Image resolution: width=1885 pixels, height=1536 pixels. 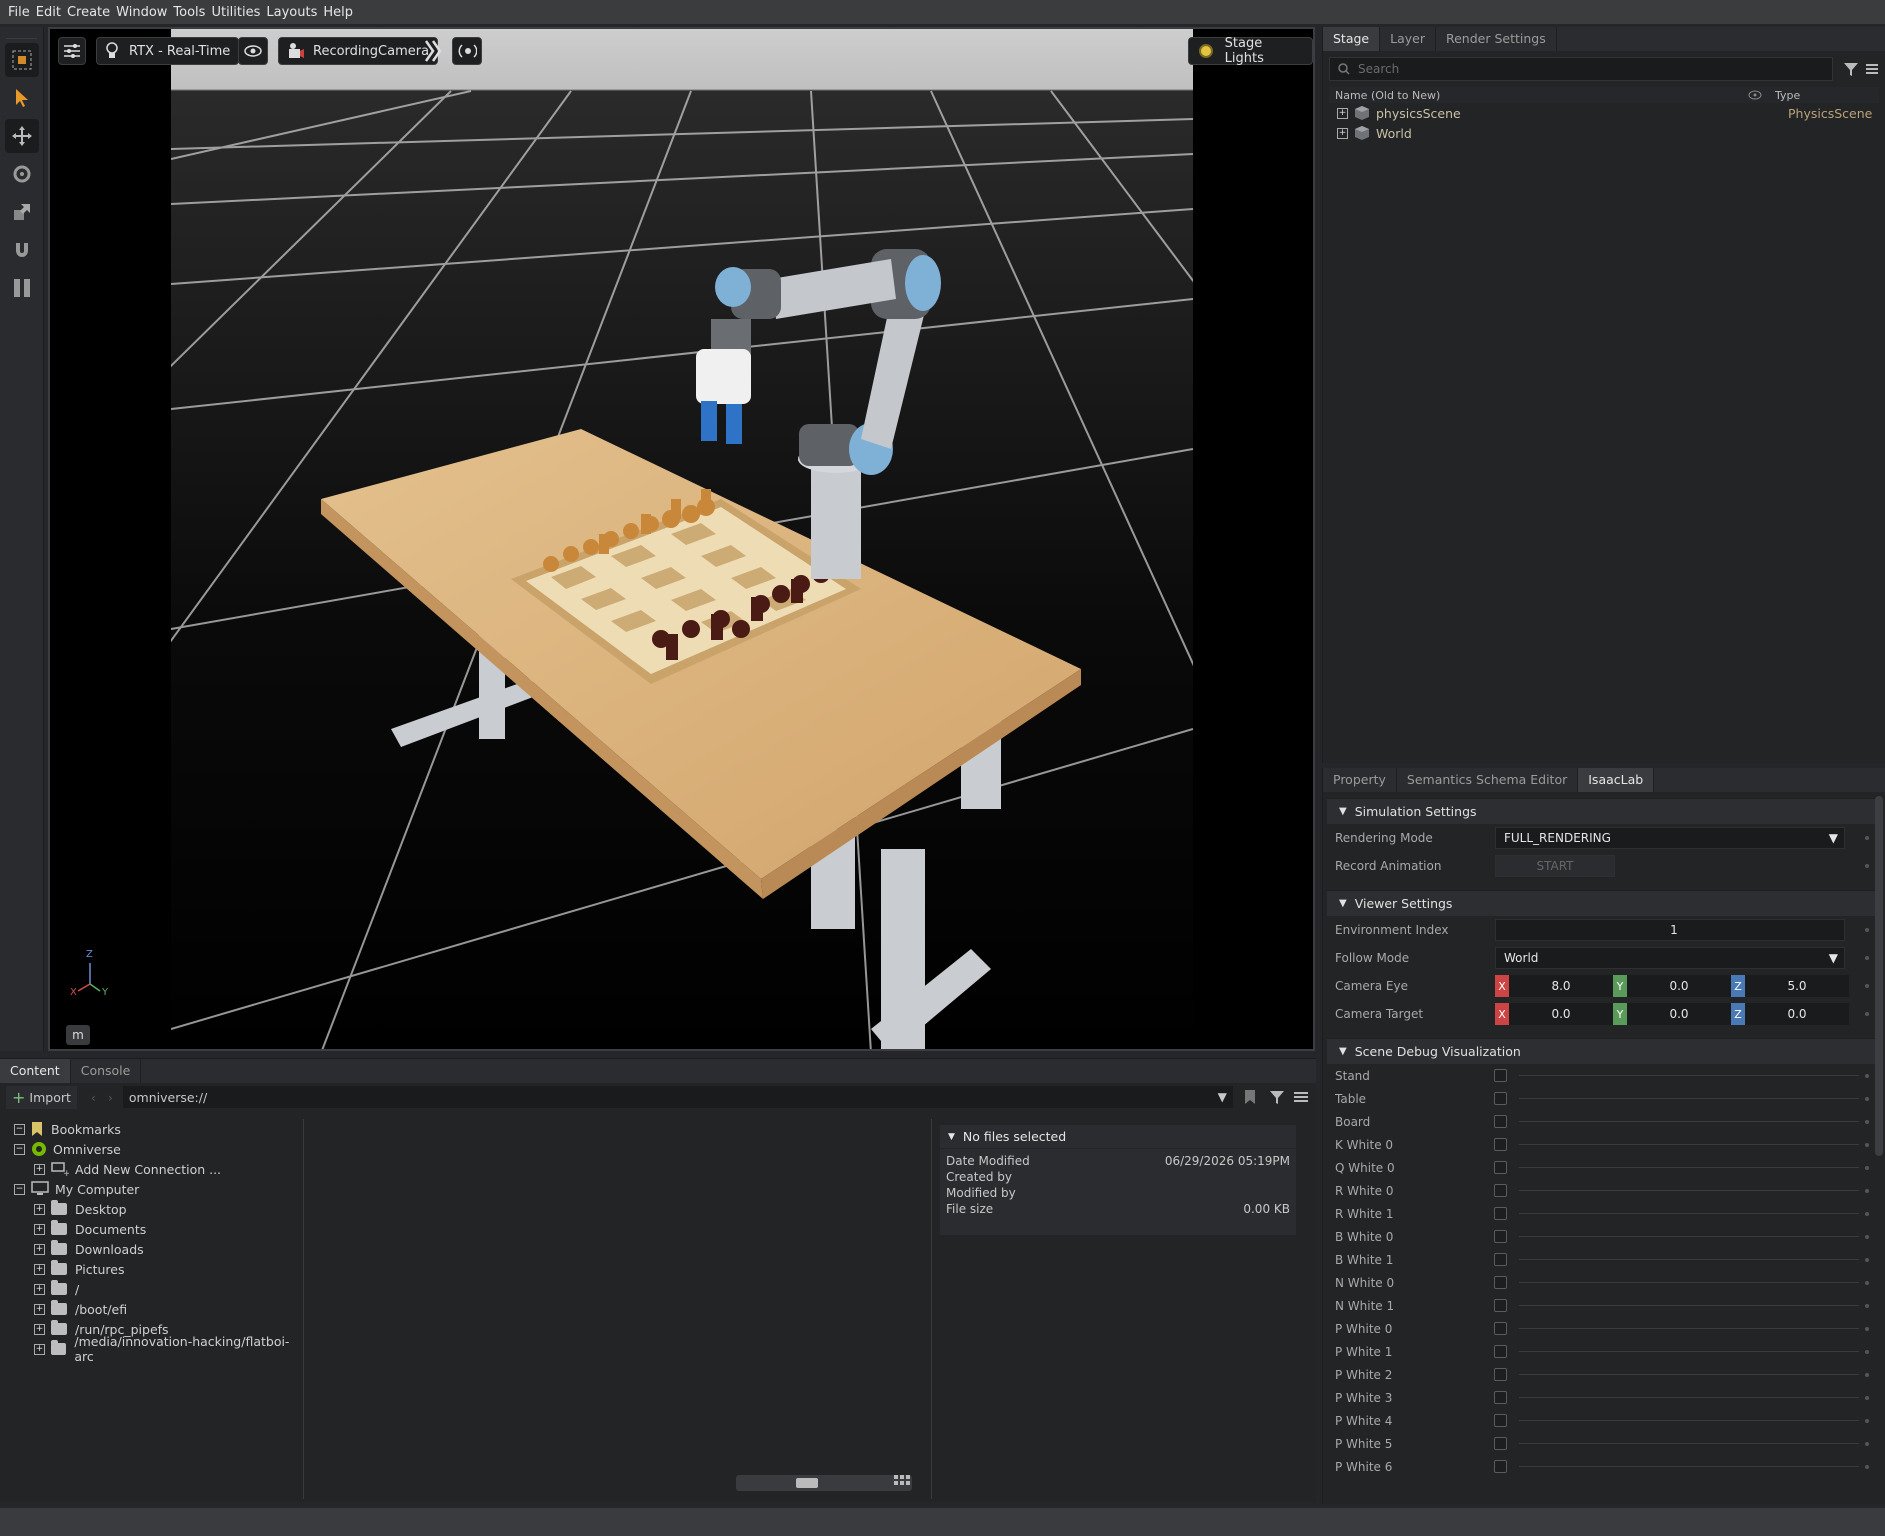 What do you see at coordinates (677, 1097) in the screenshot?
I see `path-input: omniverse:// ▼` at bounding box center [677, 1097].